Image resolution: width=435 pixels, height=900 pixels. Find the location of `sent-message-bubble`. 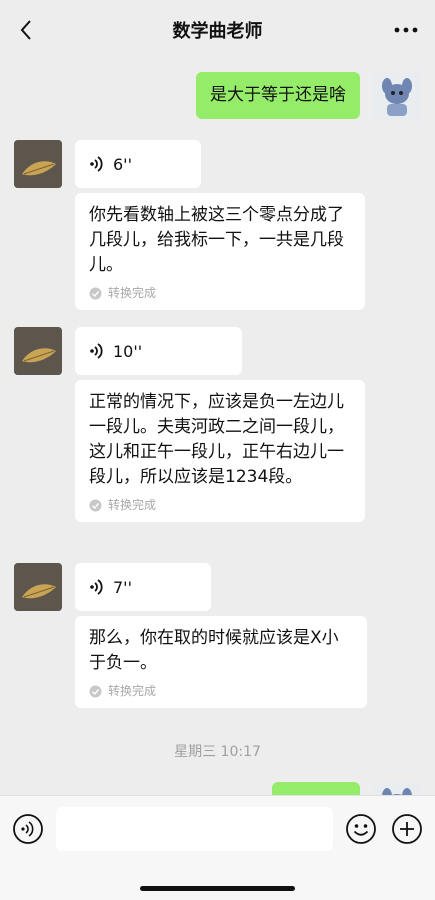

sent-message-bubble is located at coordinates (316, 788).